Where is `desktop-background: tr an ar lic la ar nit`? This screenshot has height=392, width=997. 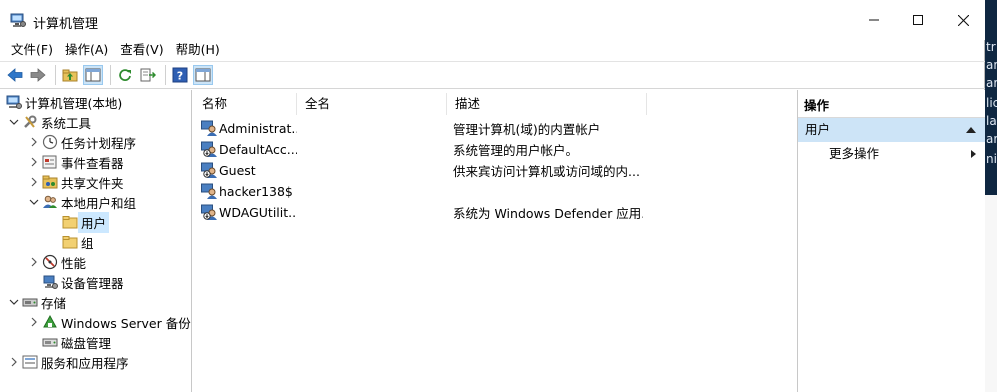 desktop-background: tr an ar lic la ar nit is located at coordinates (991, 196).